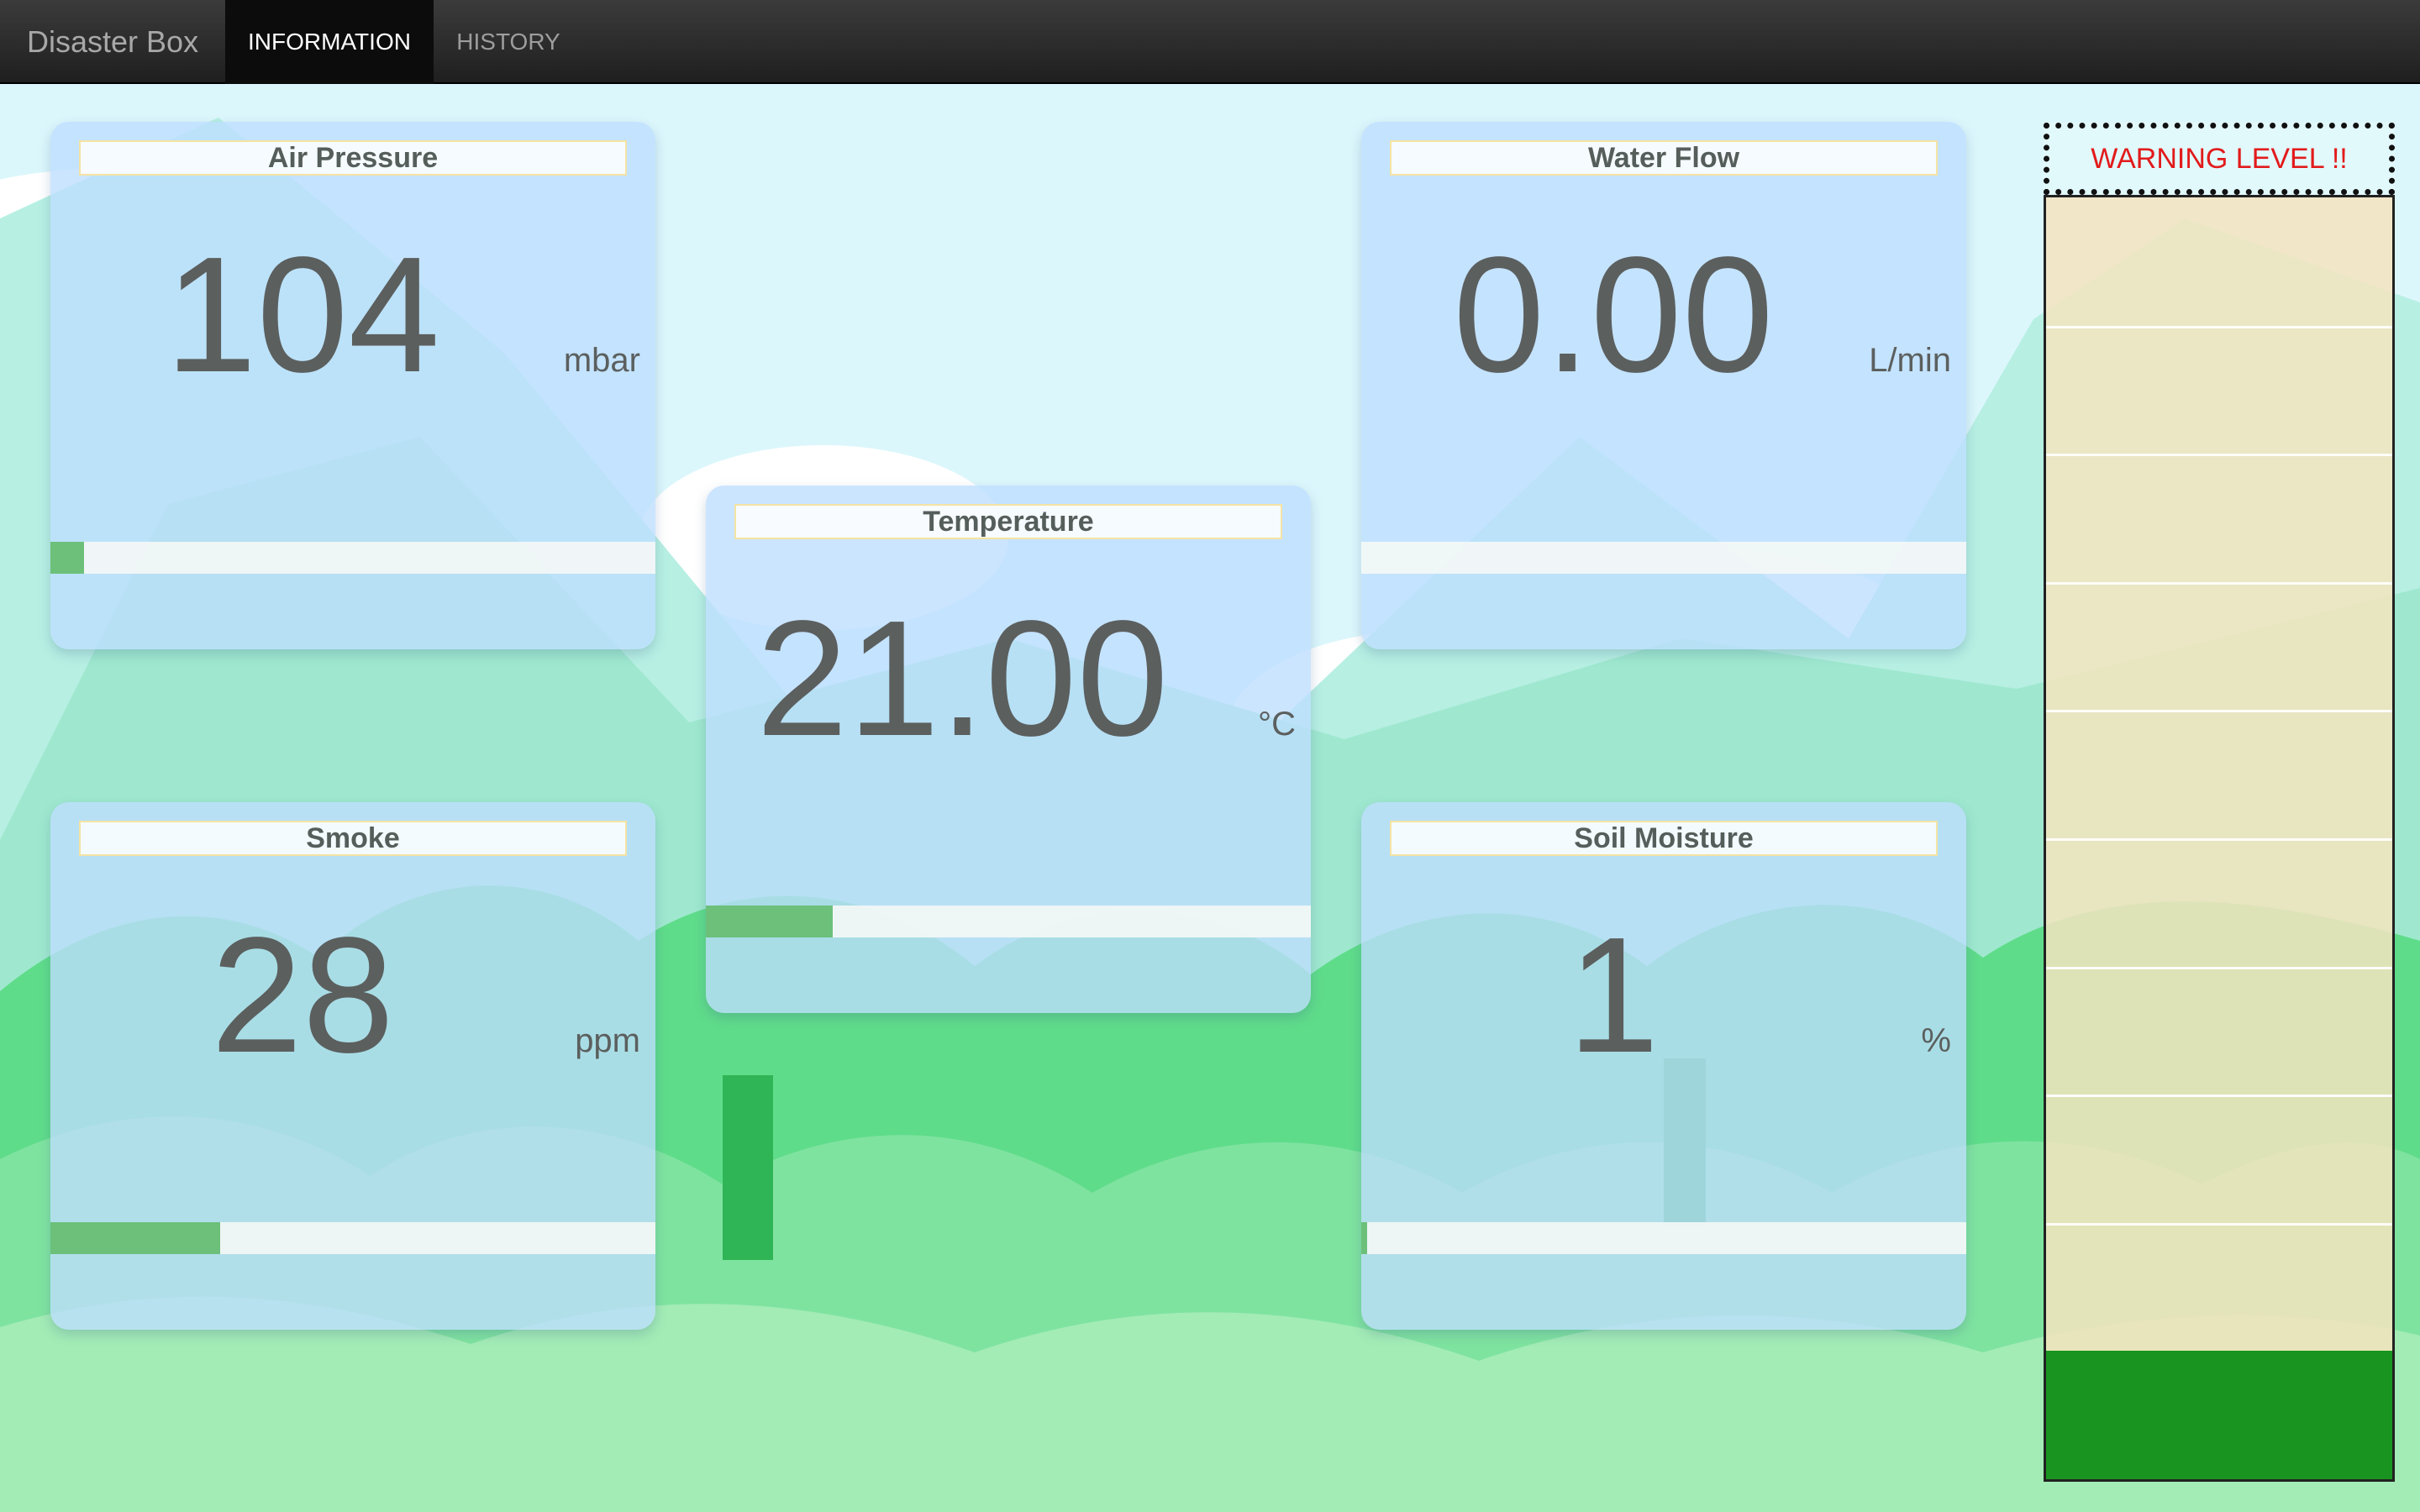 This screenshot has height=1512, width=2420. I want to click on top-navbar: Disaster Box INFORMATION HISTORY, so click(1210, 42).